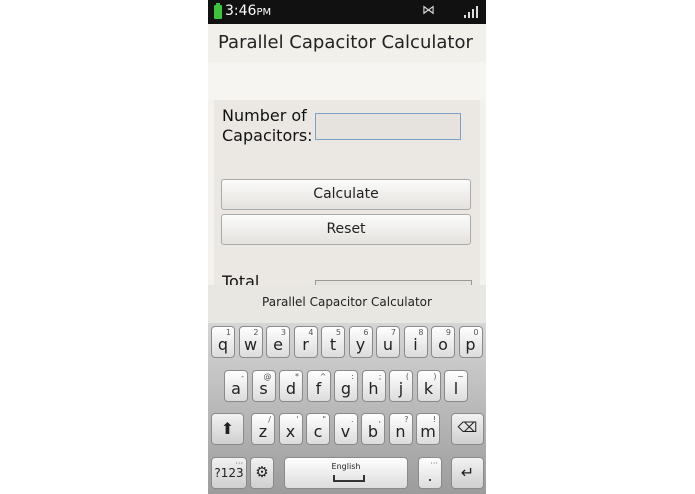  I want to click on total-label: Total, so click(241, 278).